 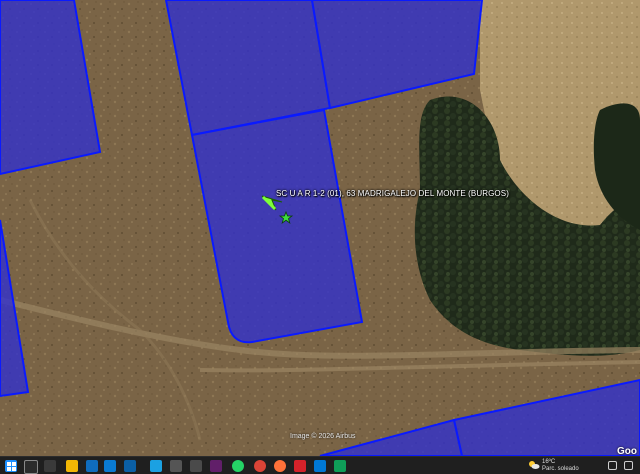 I want to click on save-icon, so click(x=196, y=466).